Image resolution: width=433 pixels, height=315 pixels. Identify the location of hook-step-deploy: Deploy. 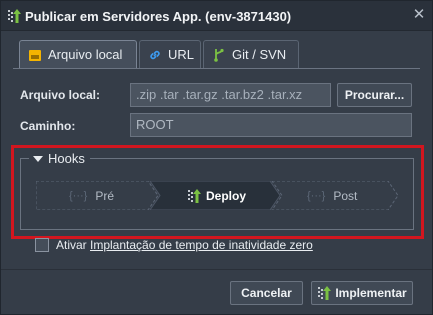
(216, 195).